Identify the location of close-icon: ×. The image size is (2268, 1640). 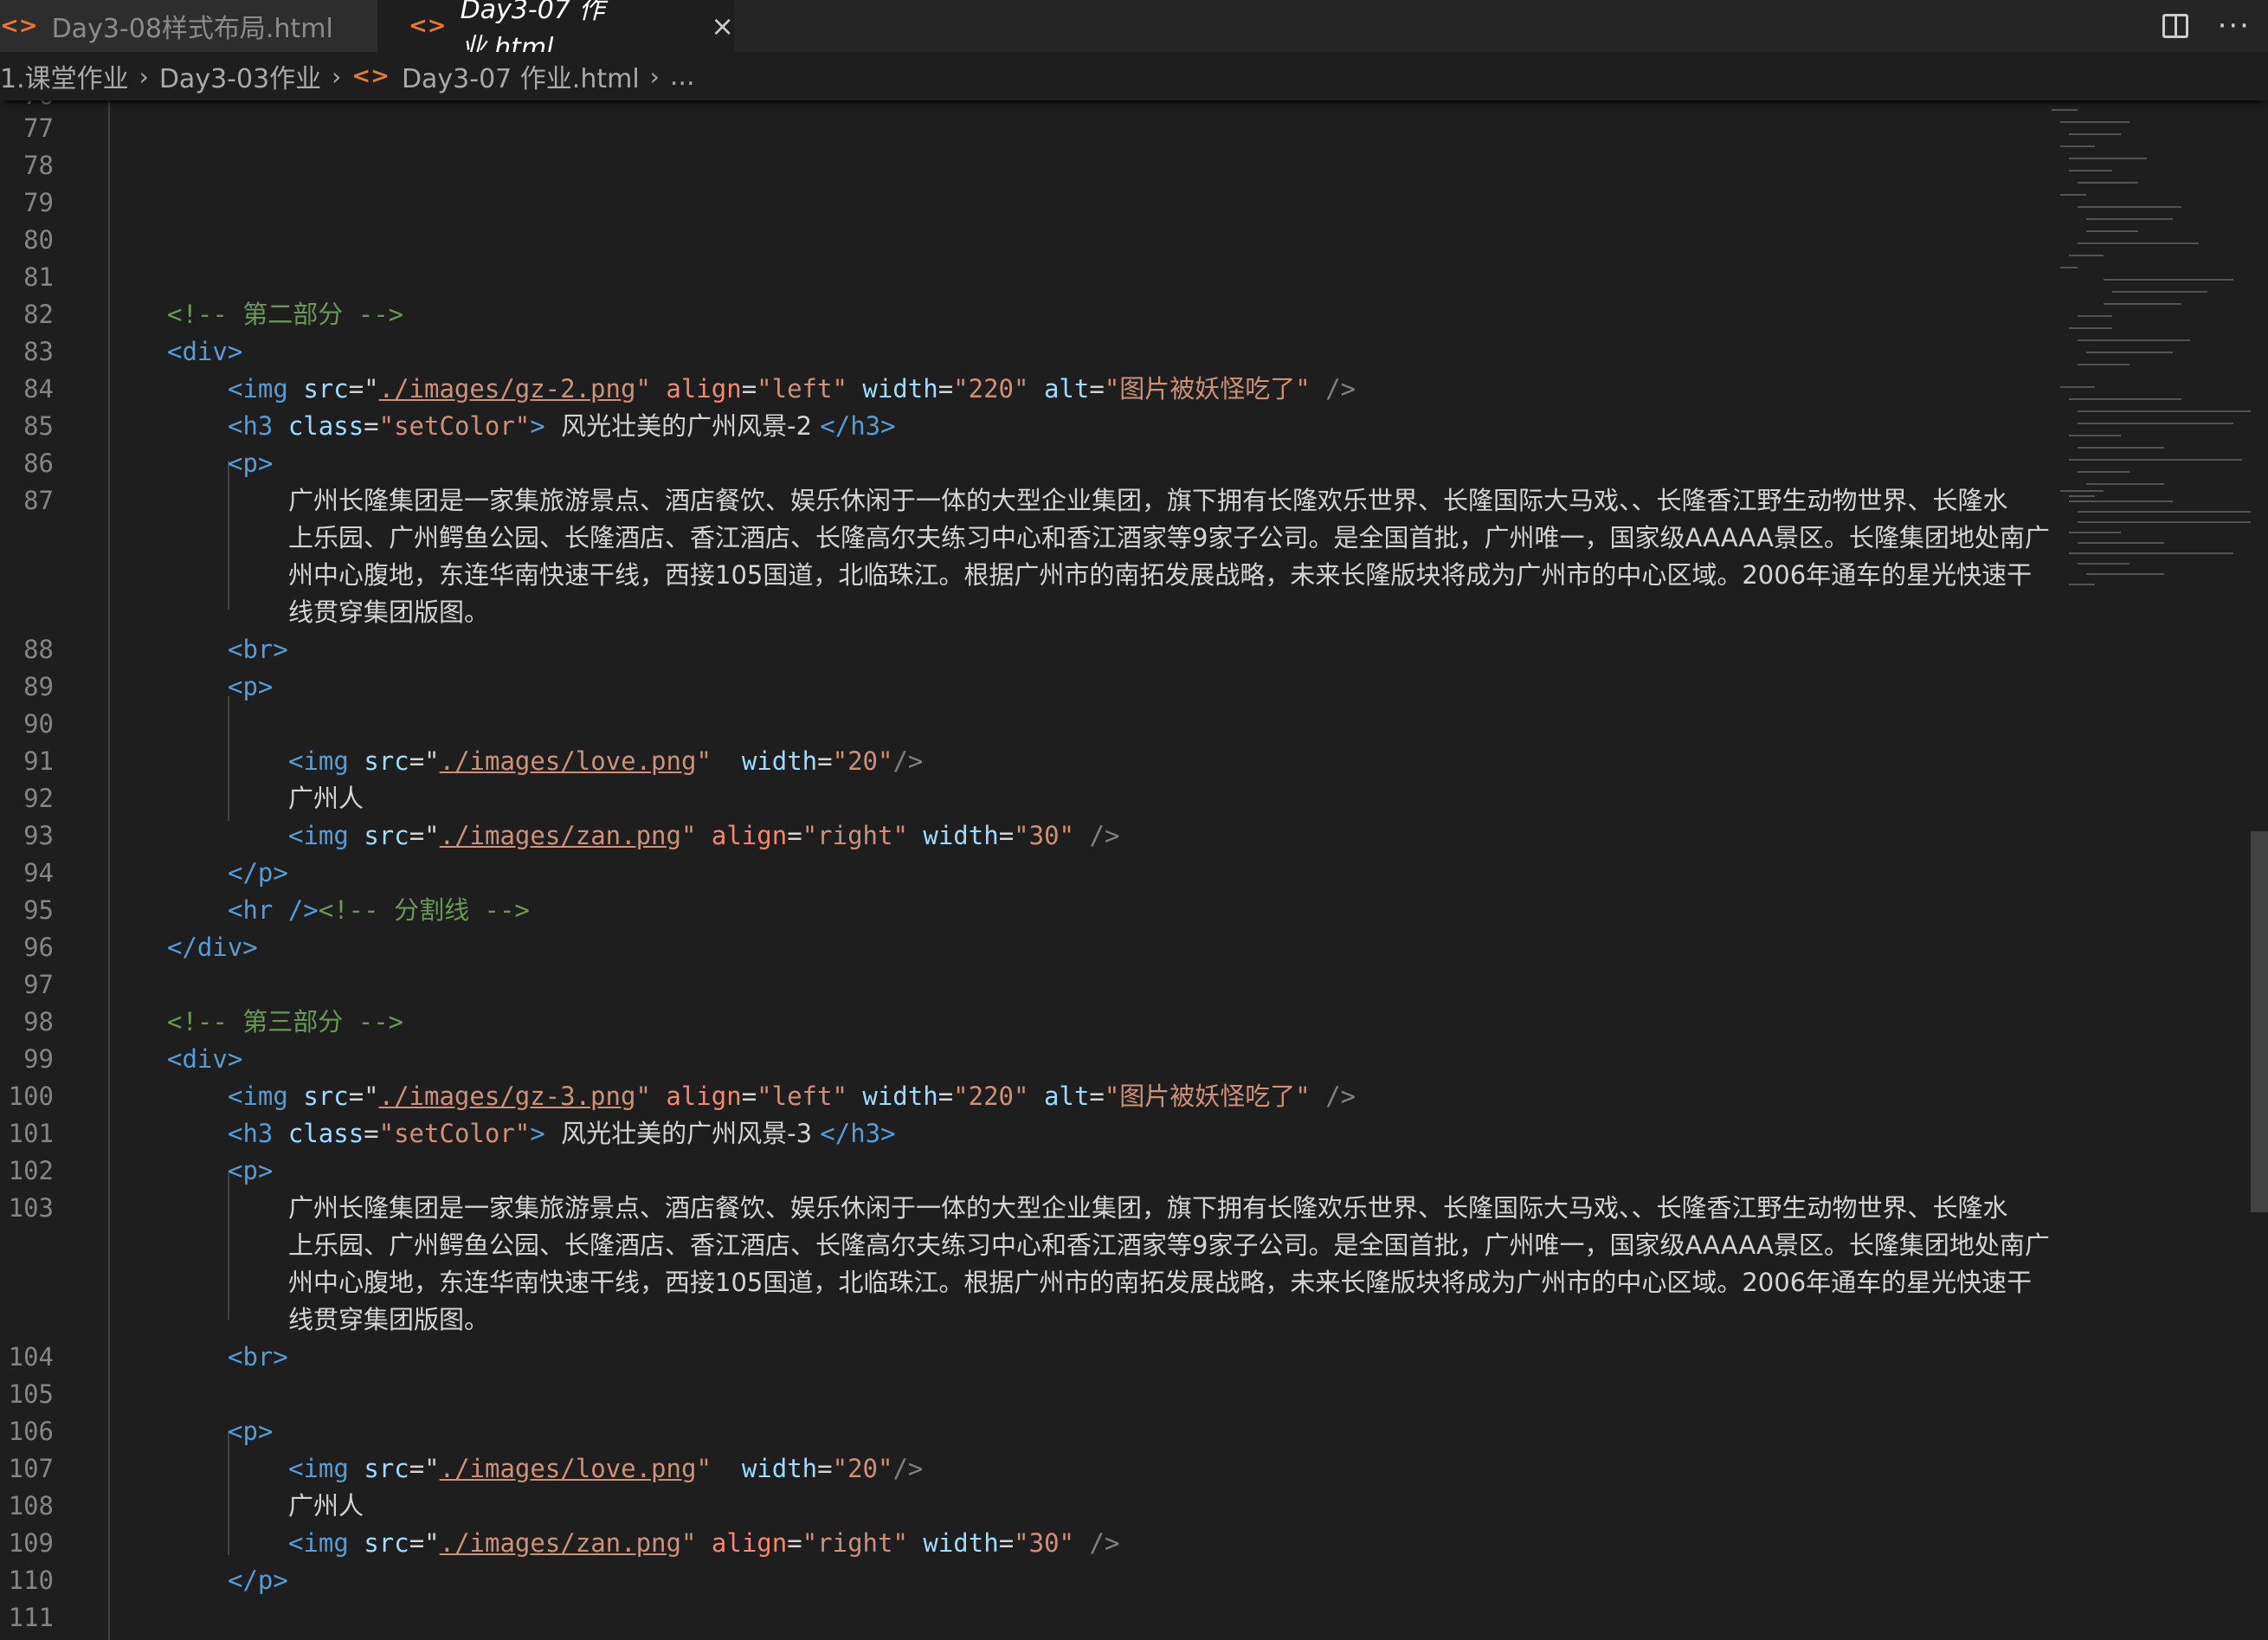
(722, 26).